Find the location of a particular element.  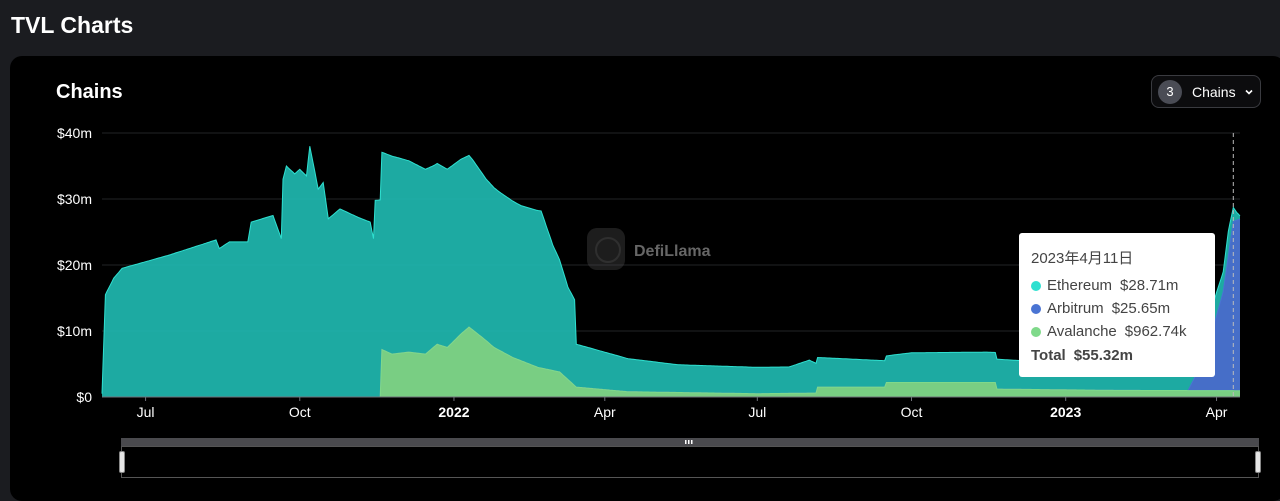

y-tick-label: $10m is located at coordinates (74, 331).